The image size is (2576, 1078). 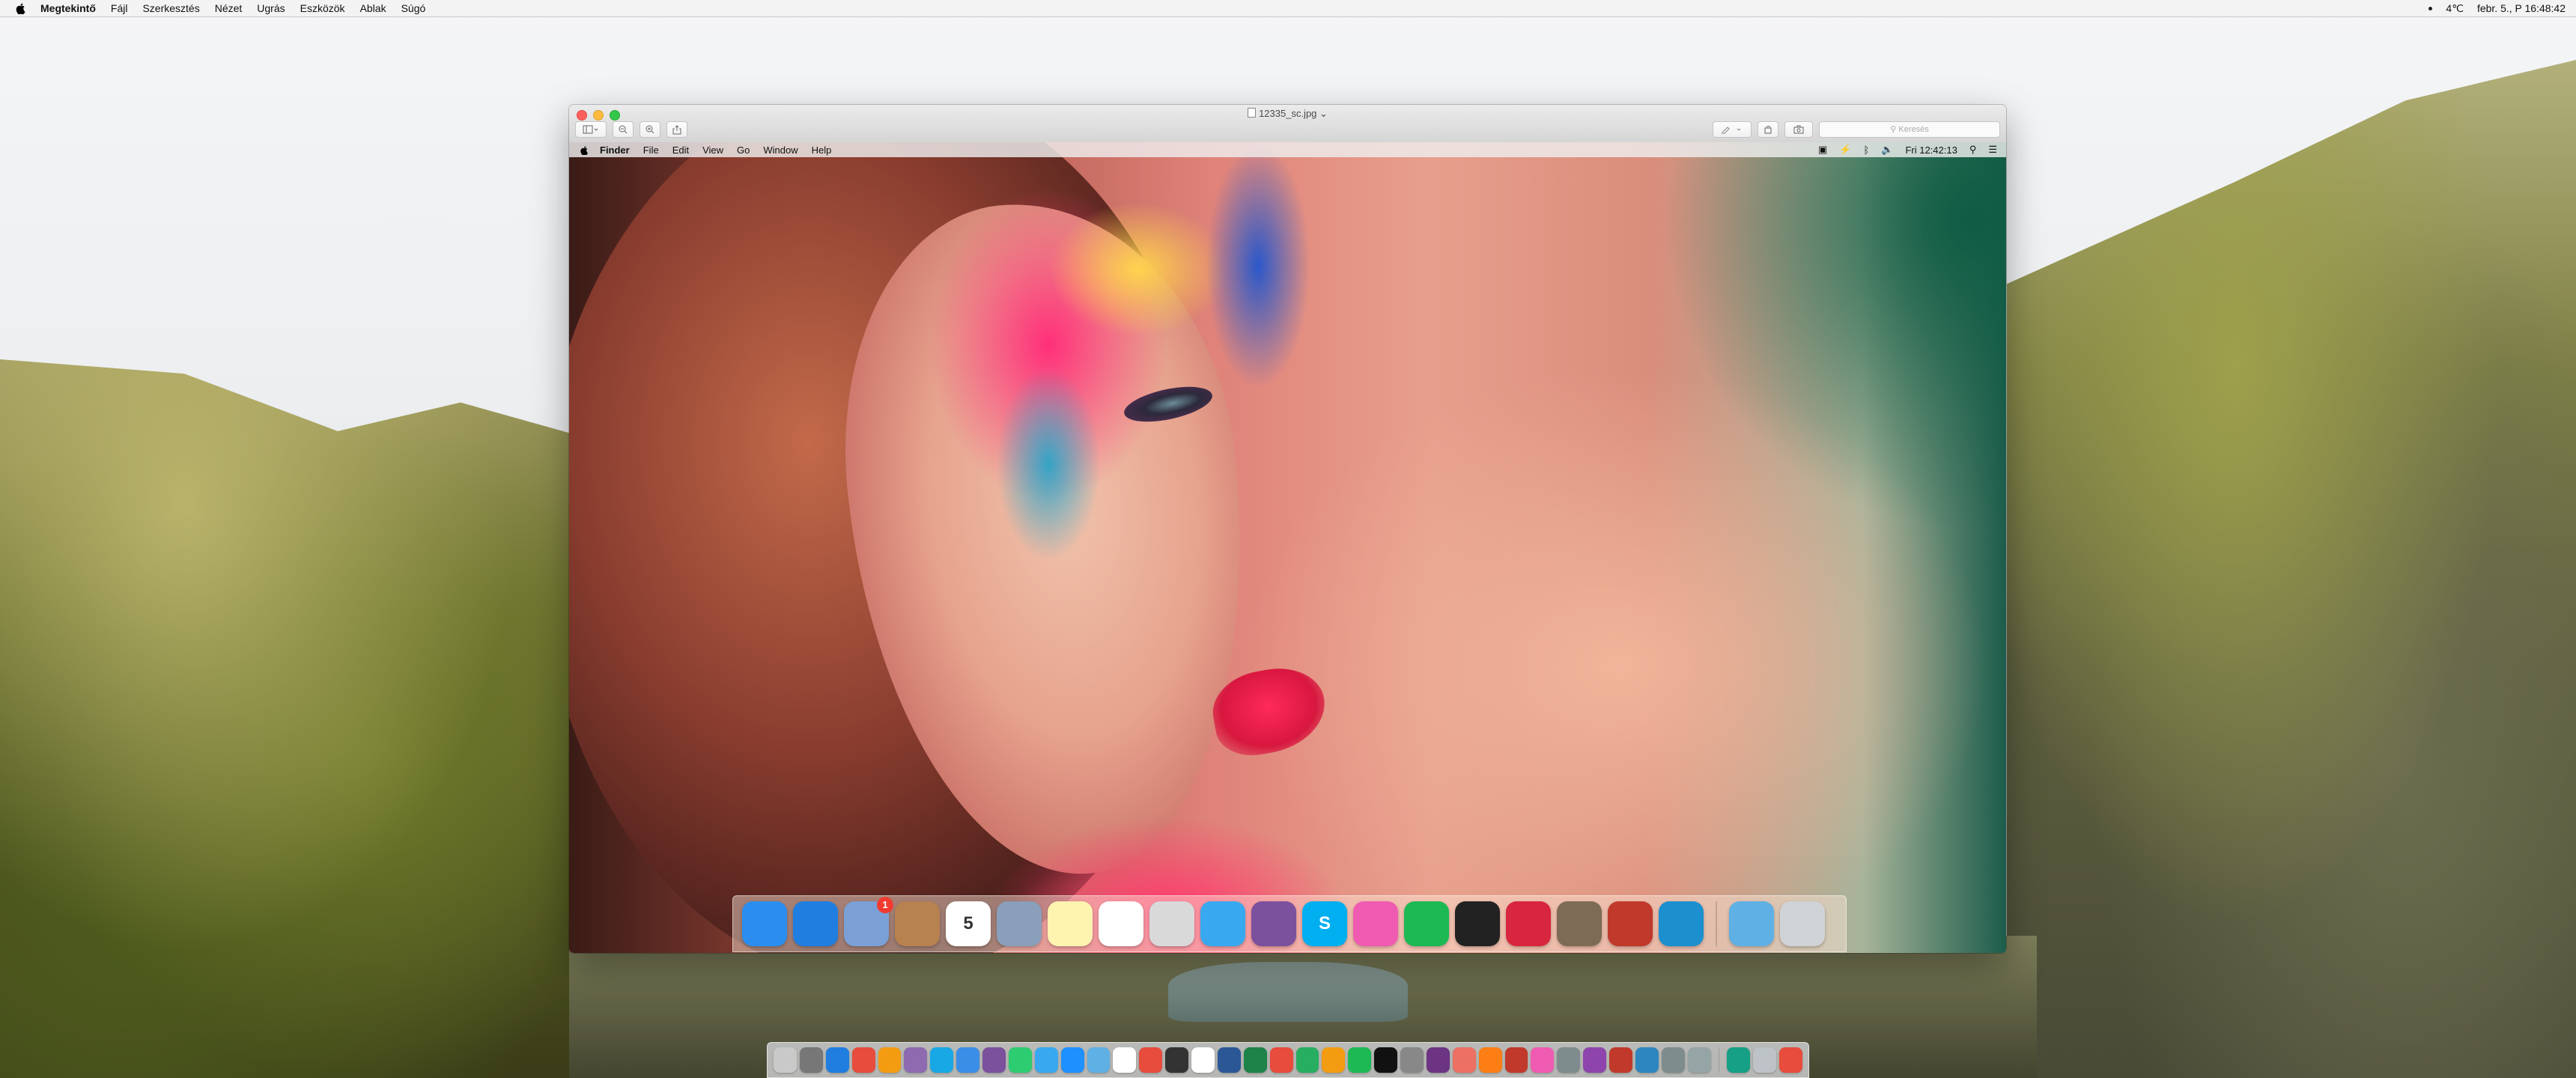 I want to click on search-icon: ⚲, so click(x=1893, y=129).